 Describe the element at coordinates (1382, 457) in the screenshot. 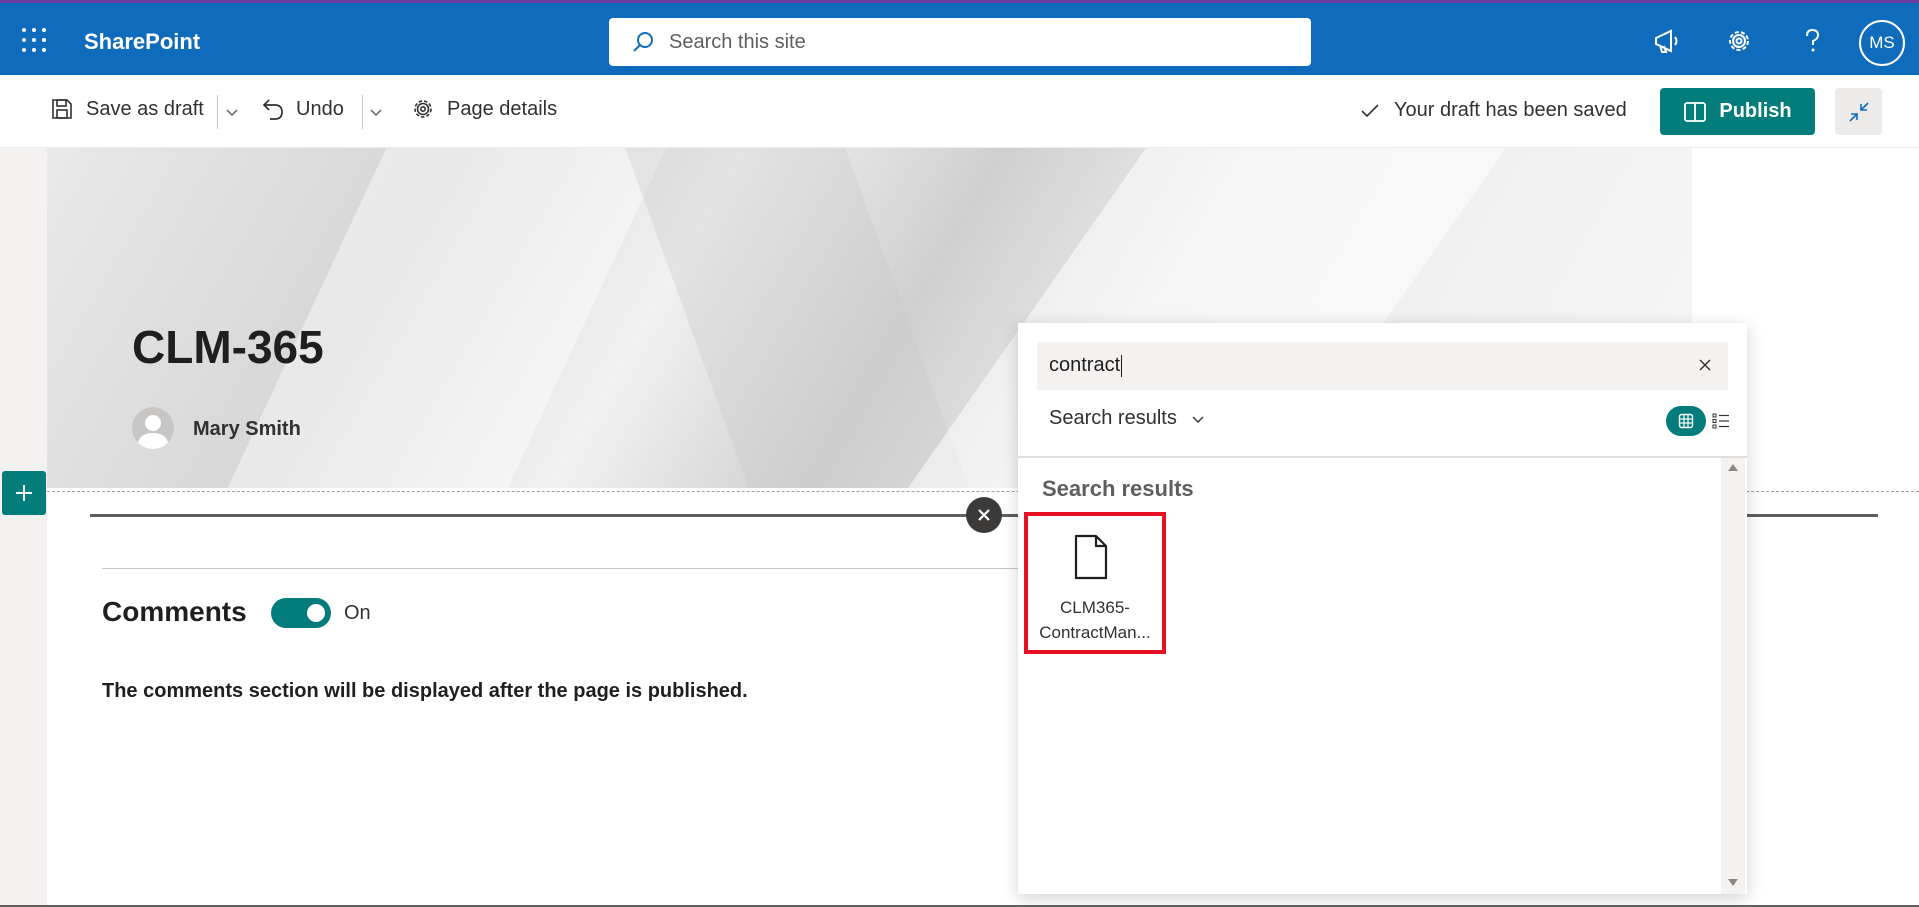

I see `panel-separator` at that location.